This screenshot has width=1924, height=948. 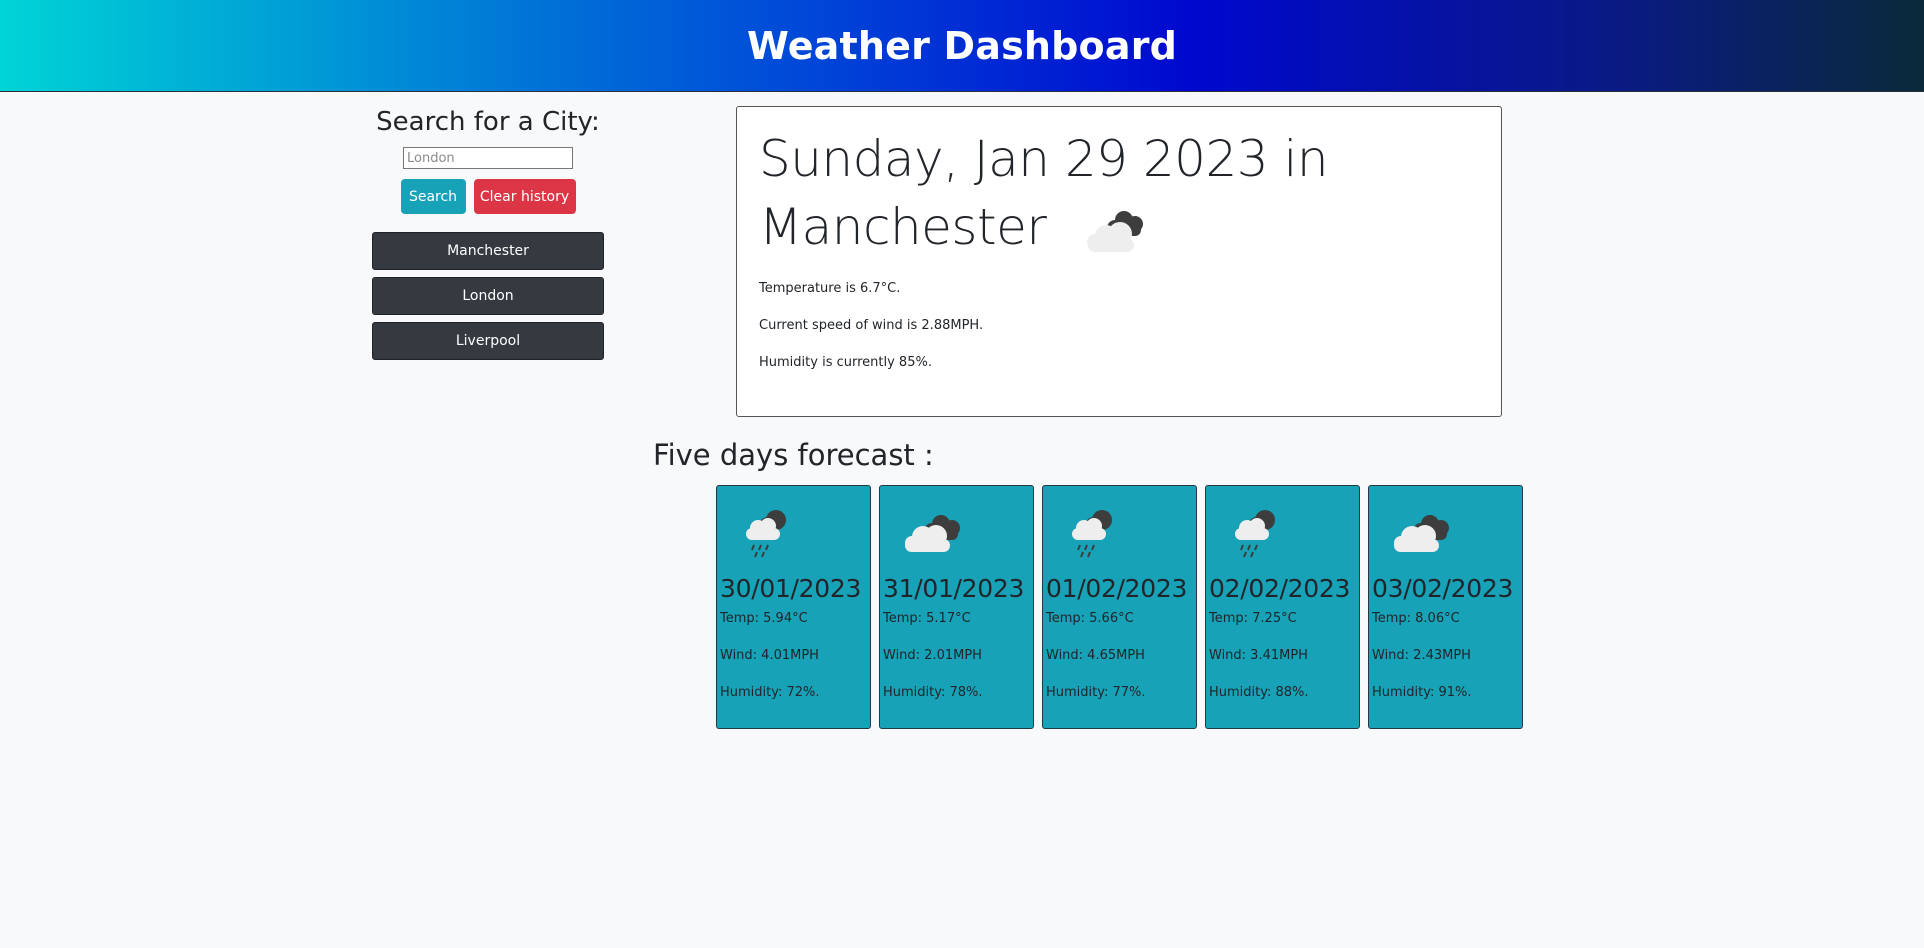 What do you see at coordinates (871, 325) in the screenshot?
I see `current-wind: Current speed of wind is 2.88MPH.` at bounding box center [871, 325].